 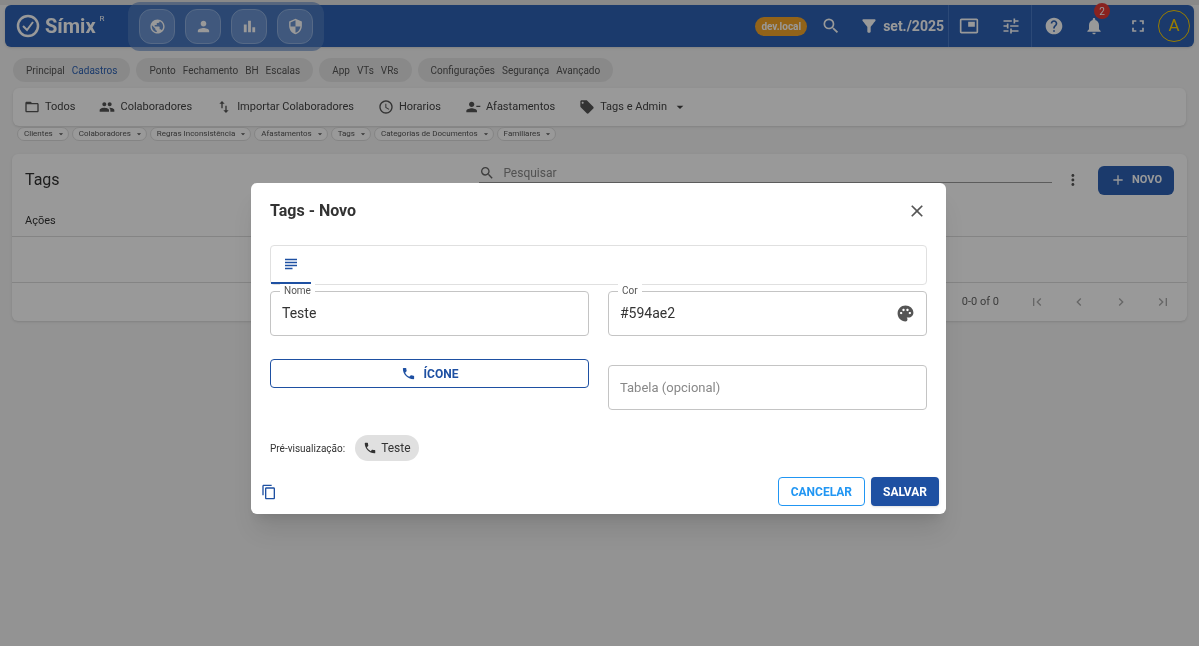 I want to click on filter-chip: Clientes, so click(x=43, y=134).